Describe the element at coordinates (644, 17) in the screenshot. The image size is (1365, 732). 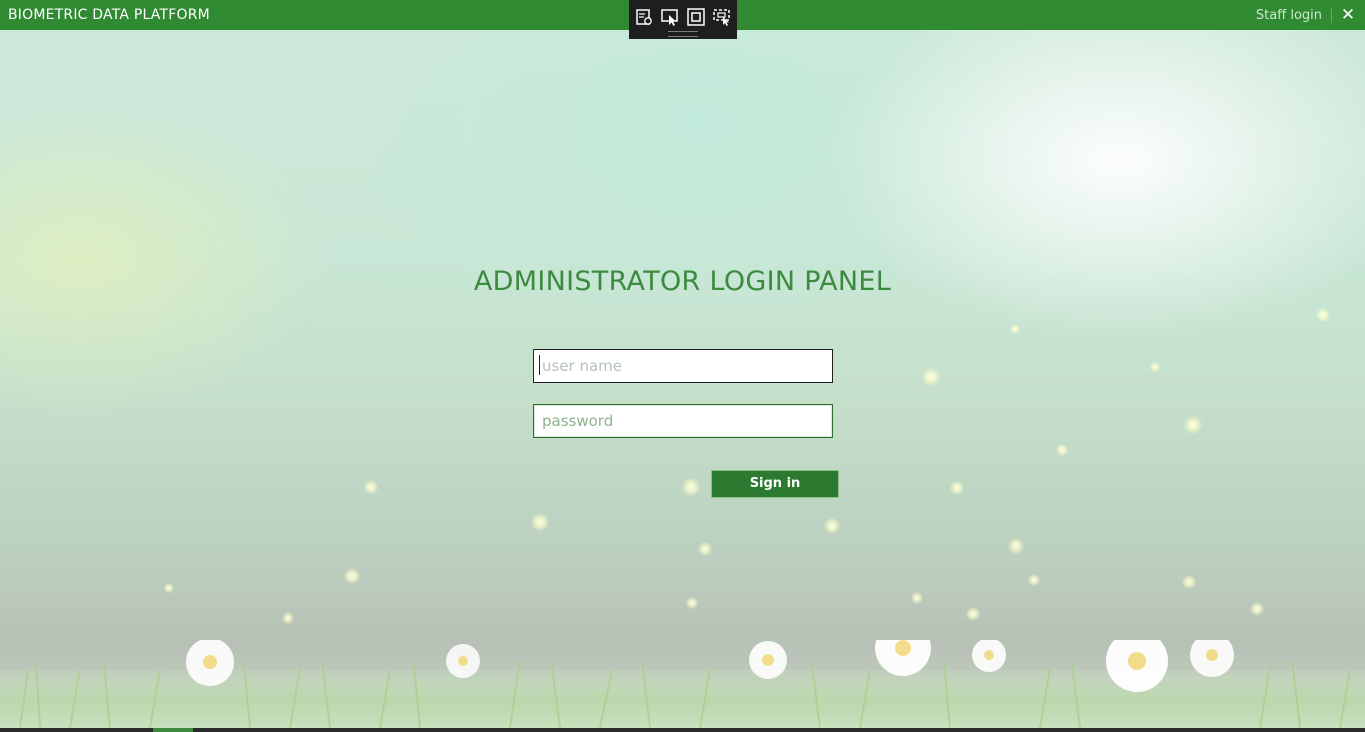
I see `live-visual-tree-icon` at that location.